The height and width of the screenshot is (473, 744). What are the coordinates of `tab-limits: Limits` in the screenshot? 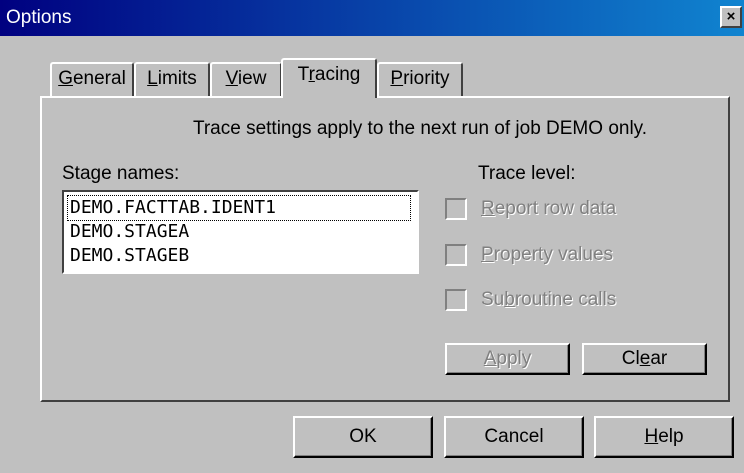 It's located at (172, 79).